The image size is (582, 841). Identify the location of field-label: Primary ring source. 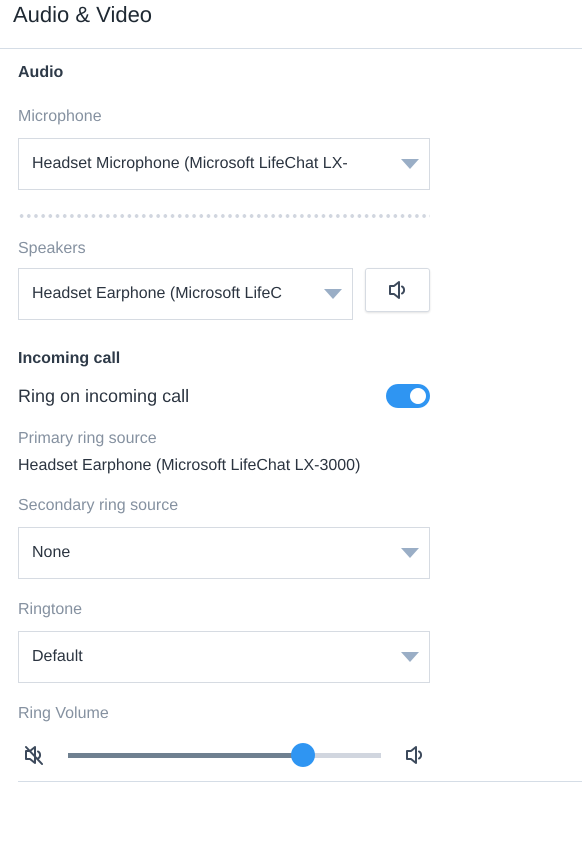
(88, 439).